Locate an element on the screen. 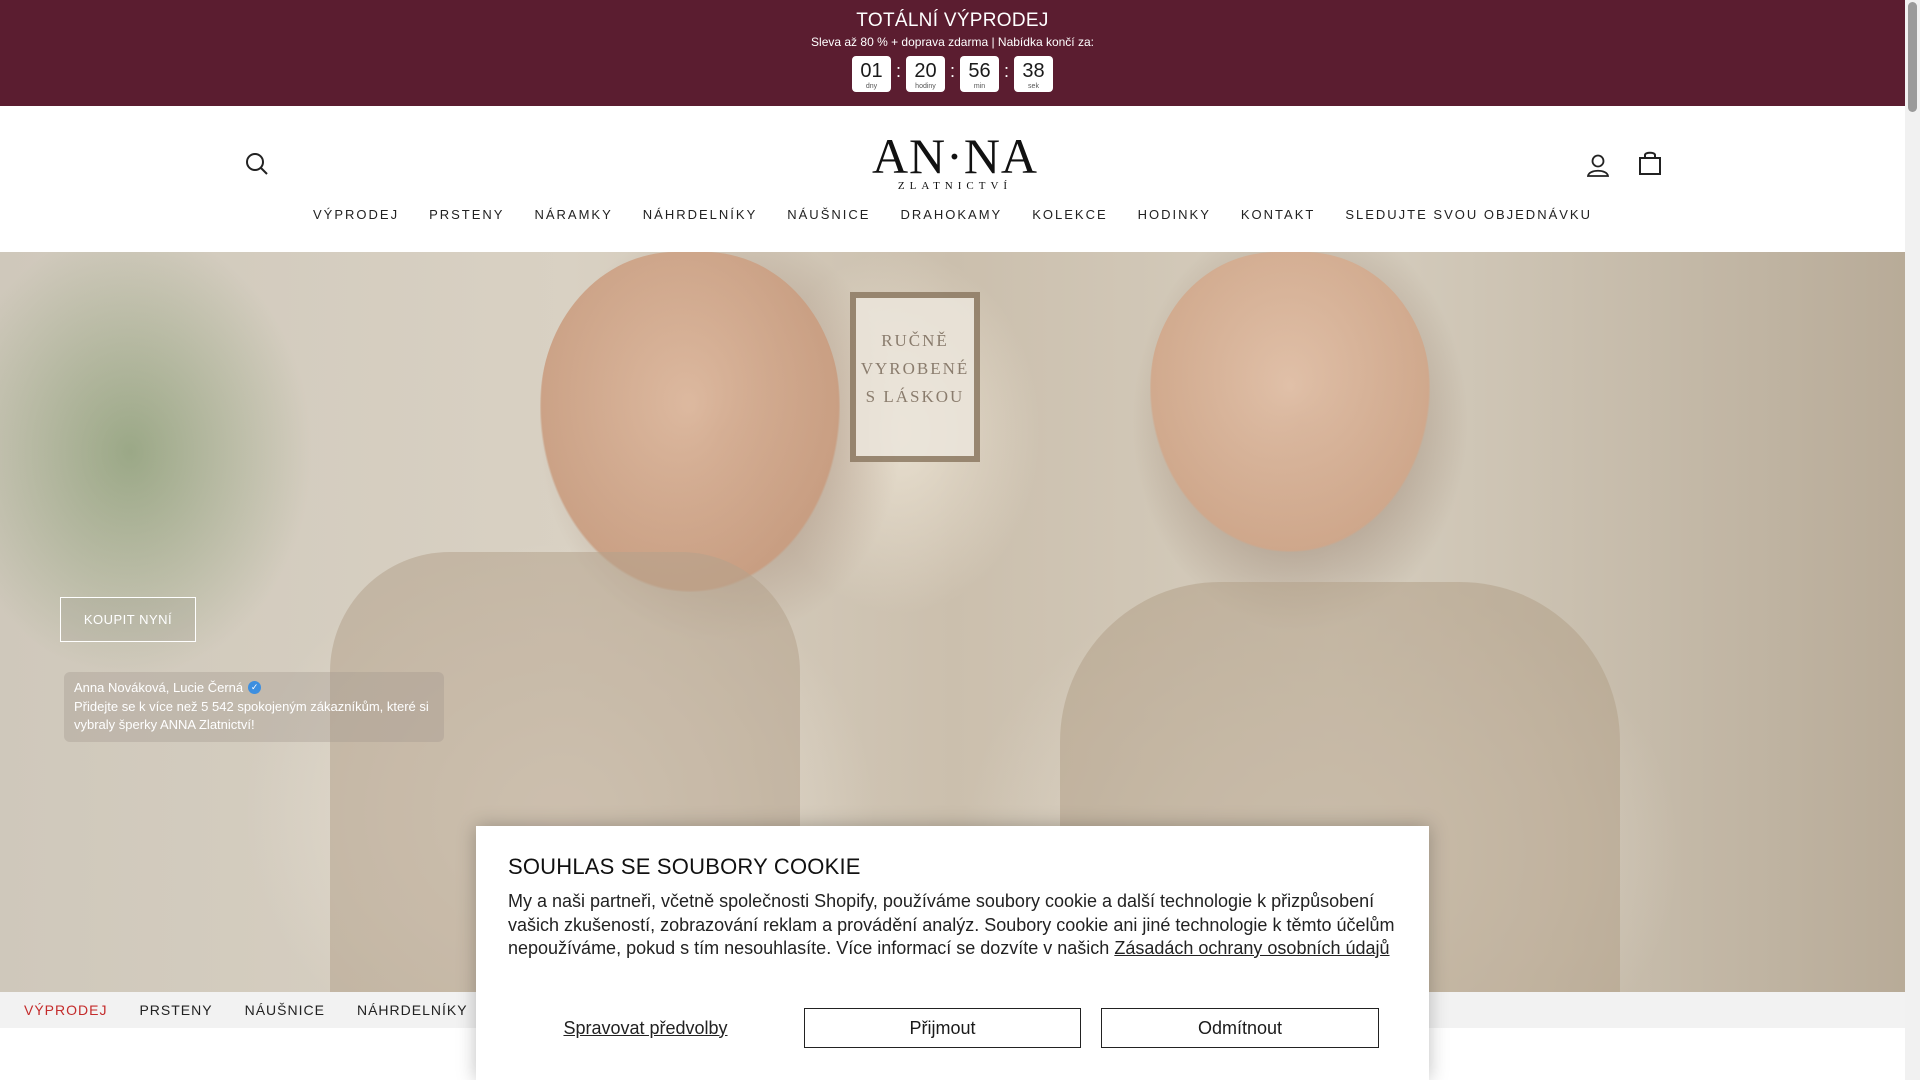 This screenshot has width=1920, height=1080. category-item-prsteny: PRSTENY is located at coordinates (175, 1010).